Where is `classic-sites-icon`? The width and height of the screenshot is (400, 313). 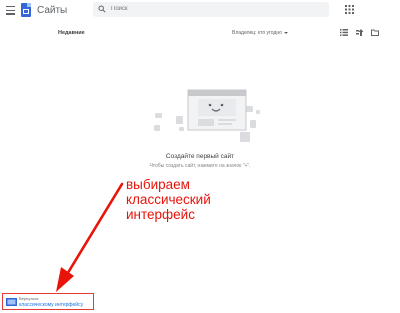
classic-sites-icon is located at coordinates (11, 302).